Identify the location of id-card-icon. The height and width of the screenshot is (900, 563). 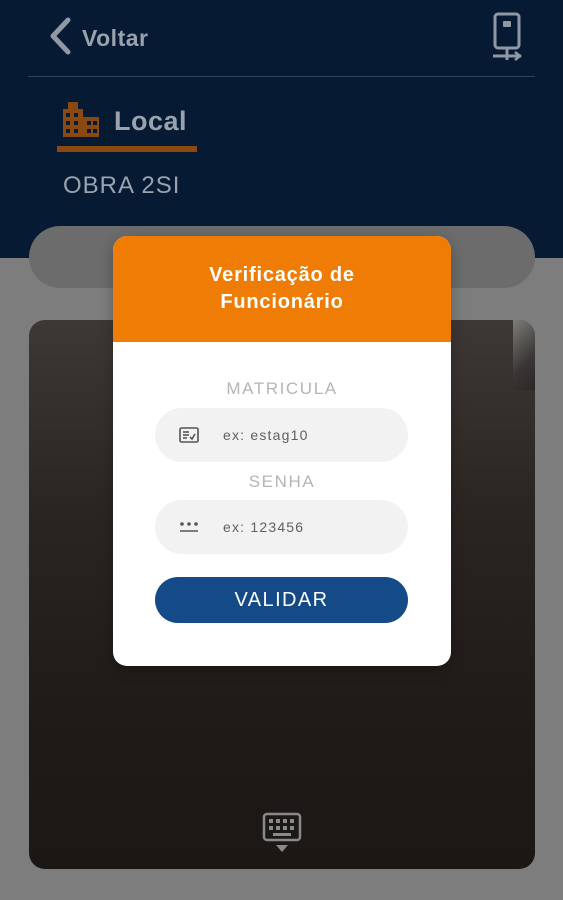
(189, 435).